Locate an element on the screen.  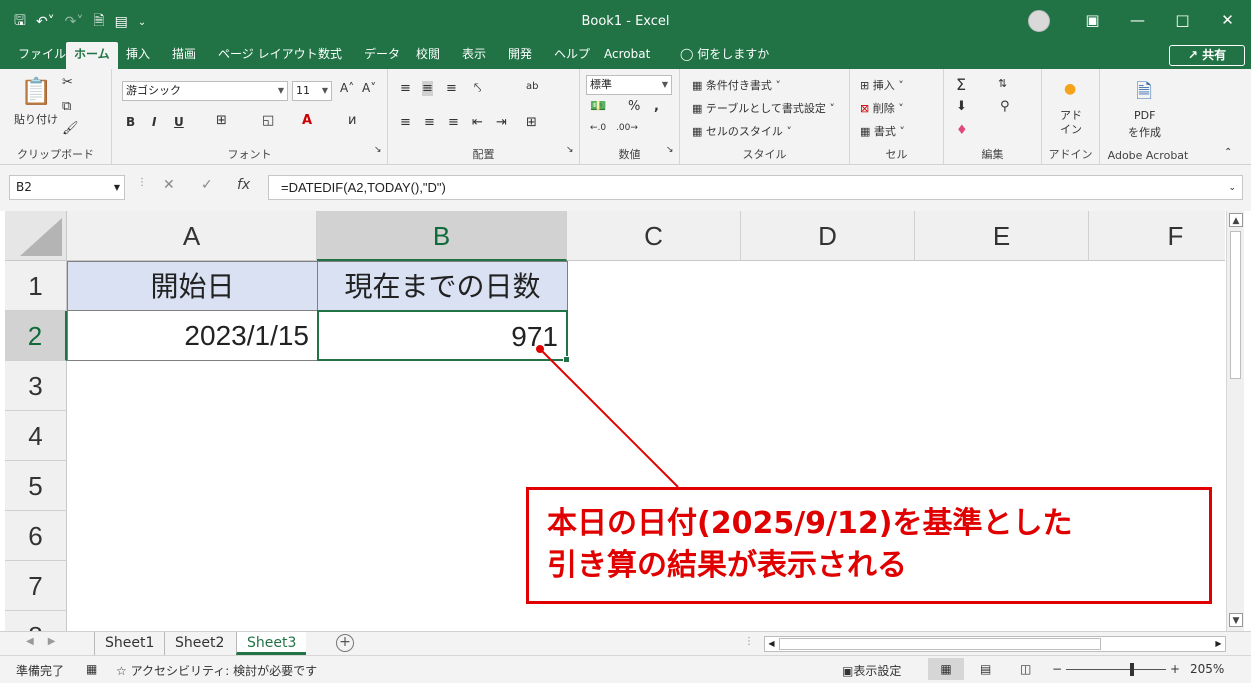
zoom-slider is located at coordinates (1116, 669).